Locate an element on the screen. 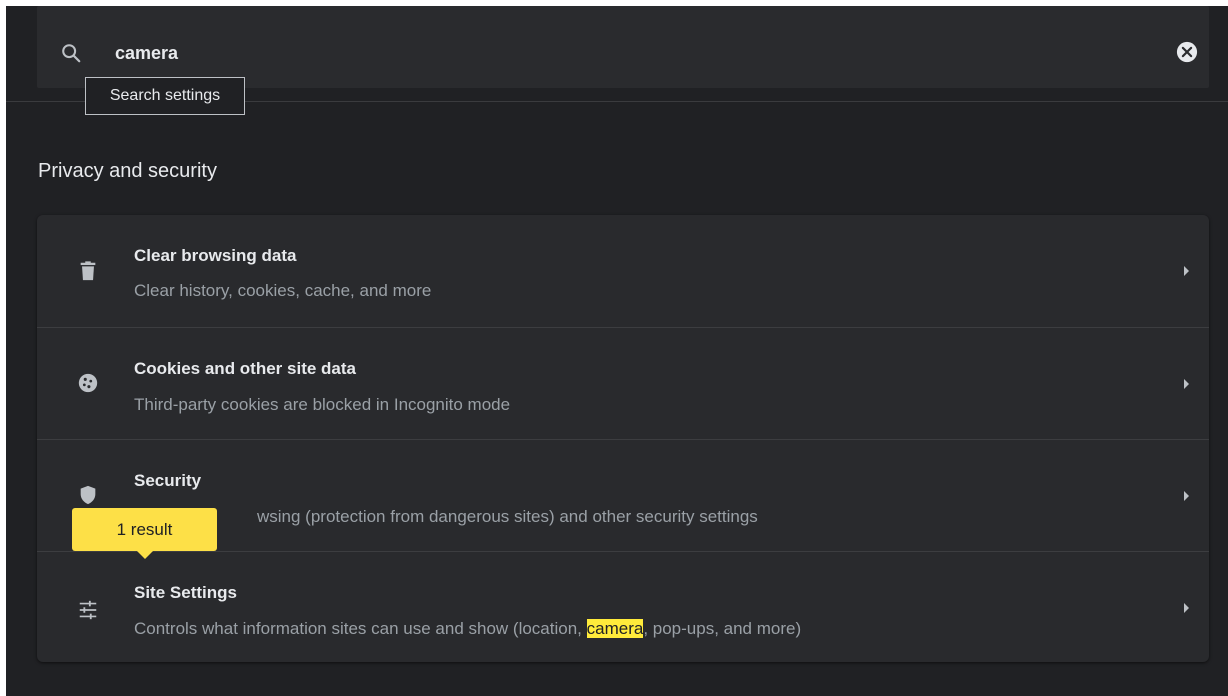 This screenshot has height=696, width=1228. row-title: Site Settings is located at coordinates (185, 592).